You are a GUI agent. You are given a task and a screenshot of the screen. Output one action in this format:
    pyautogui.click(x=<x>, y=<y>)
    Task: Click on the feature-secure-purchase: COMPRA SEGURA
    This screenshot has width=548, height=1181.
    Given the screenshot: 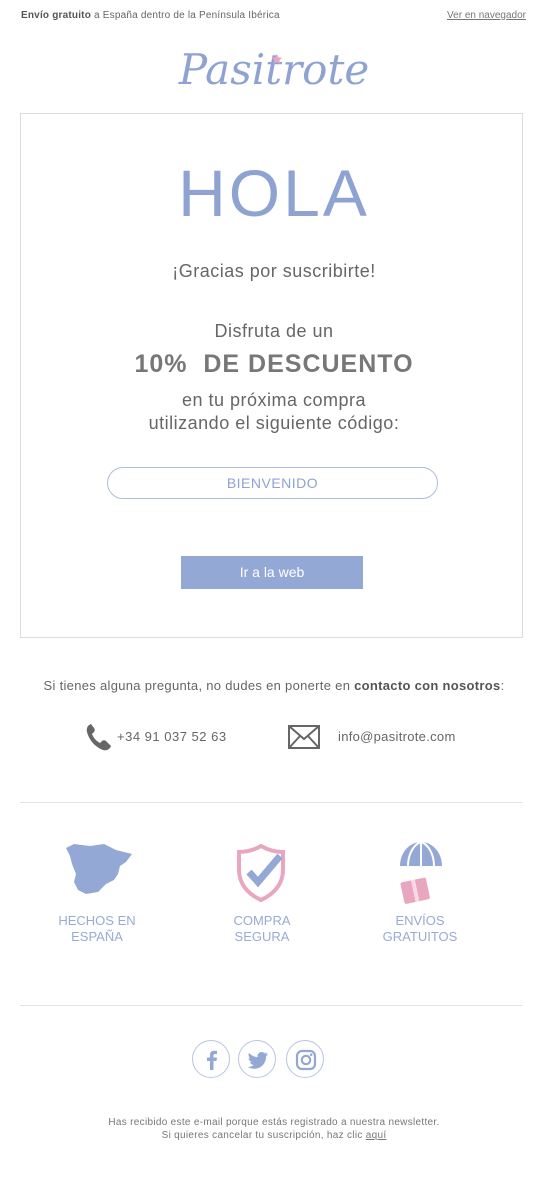 What is the action you would take?
    pyautogui.click(x=262, y=929)
    